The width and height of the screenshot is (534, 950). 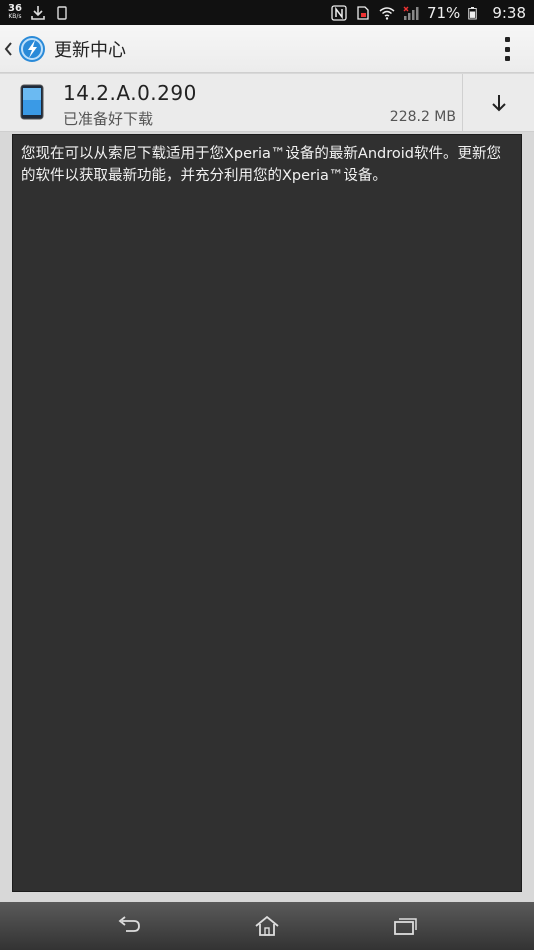 I want to click on download-arrow-icon, so click(x=498, y=103).